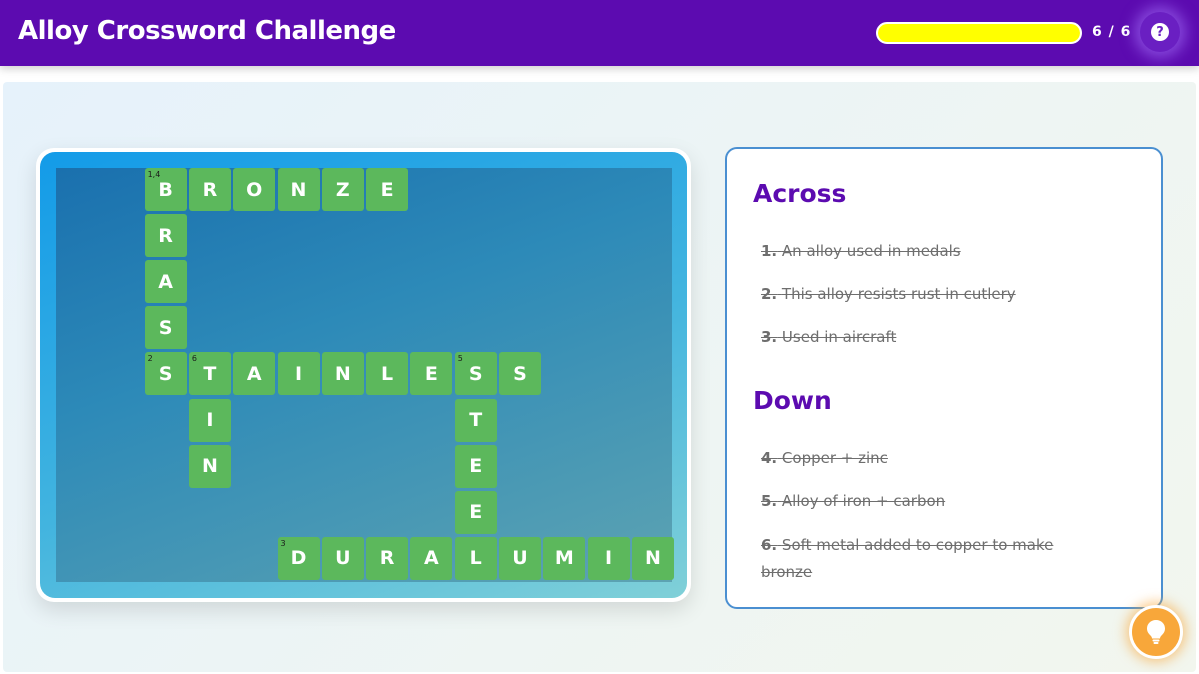  I want to click on across-heading: Across, so click(800, 193).